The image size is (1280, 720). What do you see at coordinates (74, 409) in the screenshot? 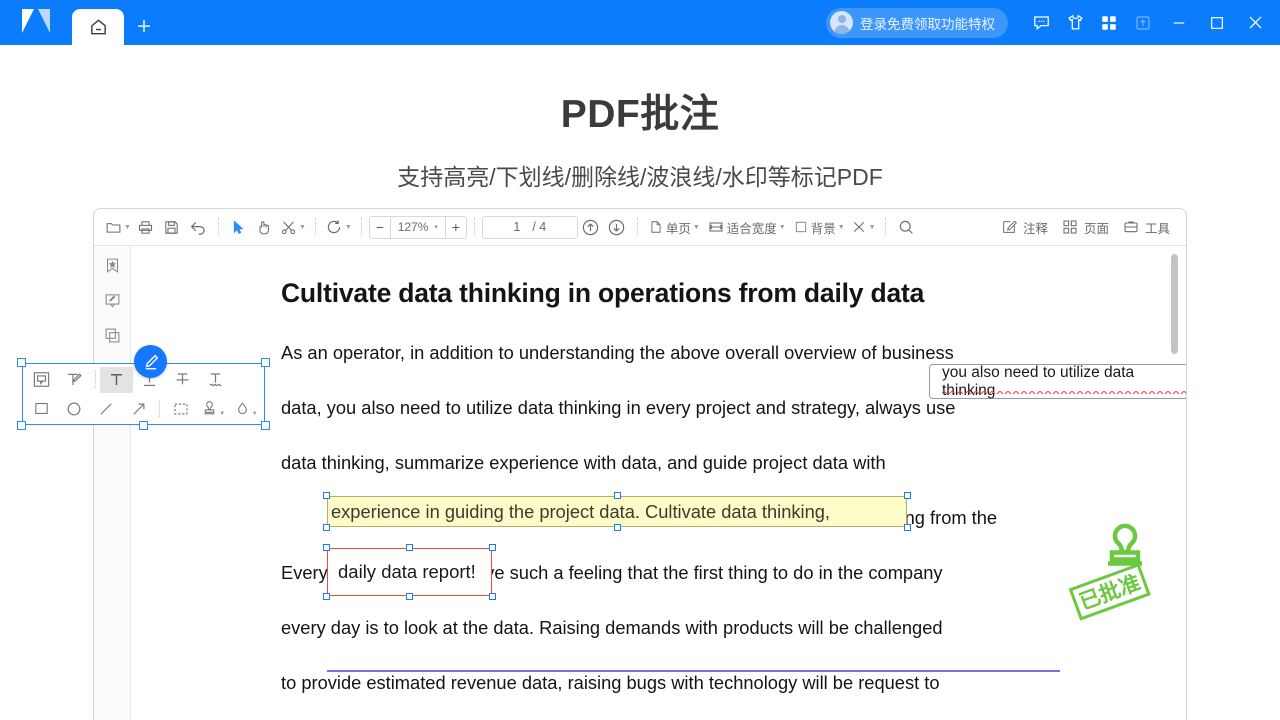
I see `ellipse-tool` at bounding box center [74, 409].